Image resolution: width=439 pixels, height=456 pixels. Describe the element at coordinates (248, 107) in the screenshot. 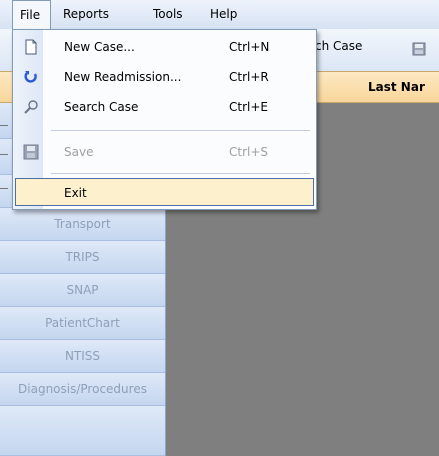

I see `menu-item-shortcut: Ctrl+E` at that location.